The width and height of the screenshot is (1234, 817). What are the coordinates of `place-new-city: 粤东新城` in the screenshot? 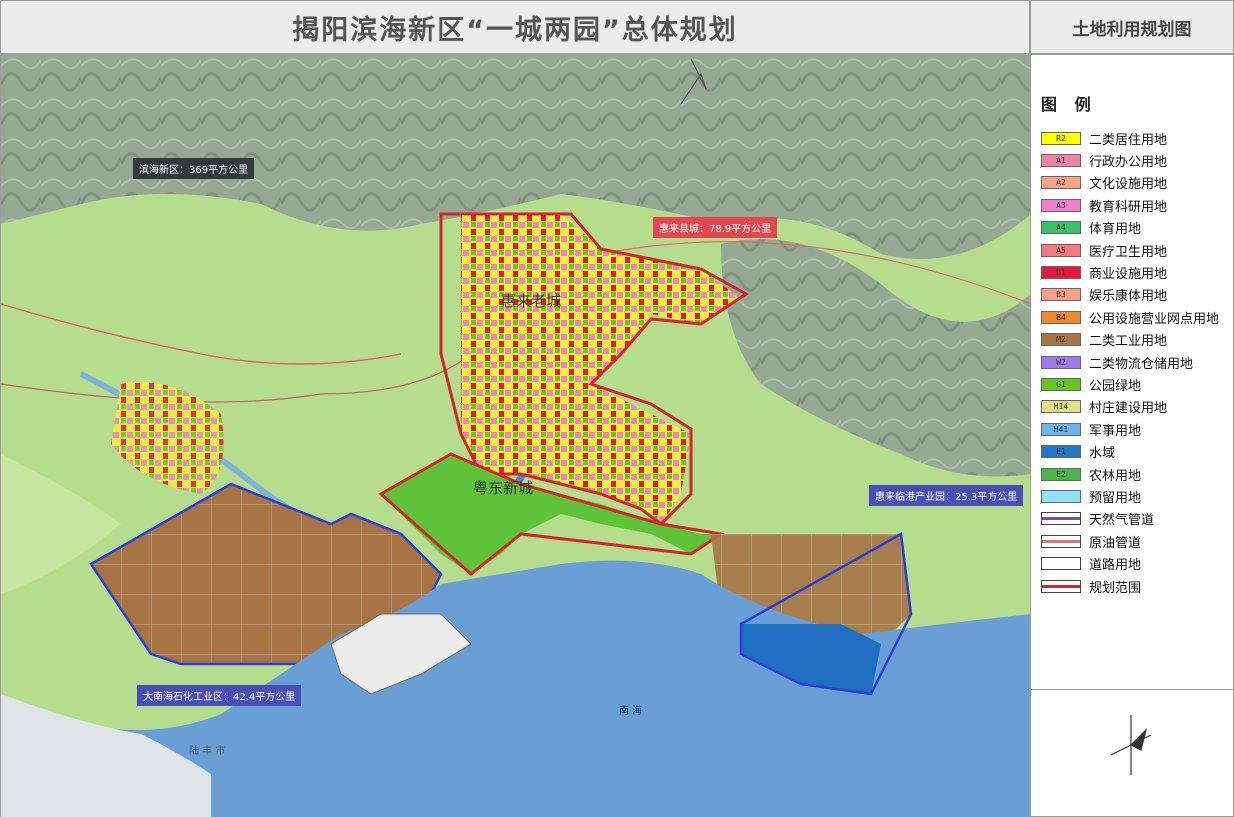 It's located at (503, 488).